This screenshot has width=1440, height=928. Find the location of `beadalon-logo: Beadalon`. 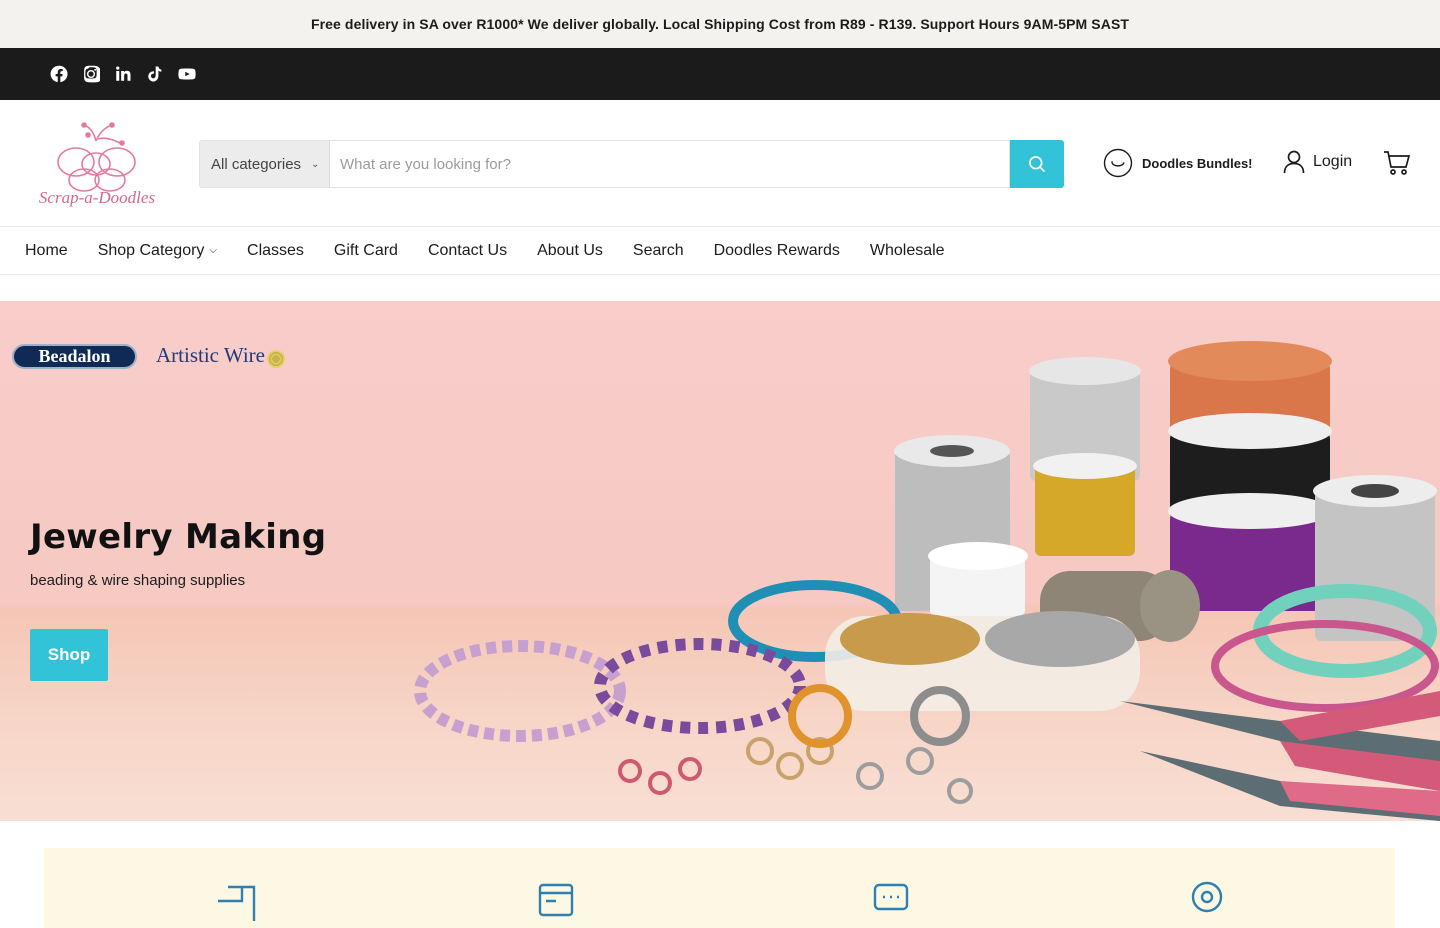

beadalon-logo: Beadalon is located at coordinates (74, 356).